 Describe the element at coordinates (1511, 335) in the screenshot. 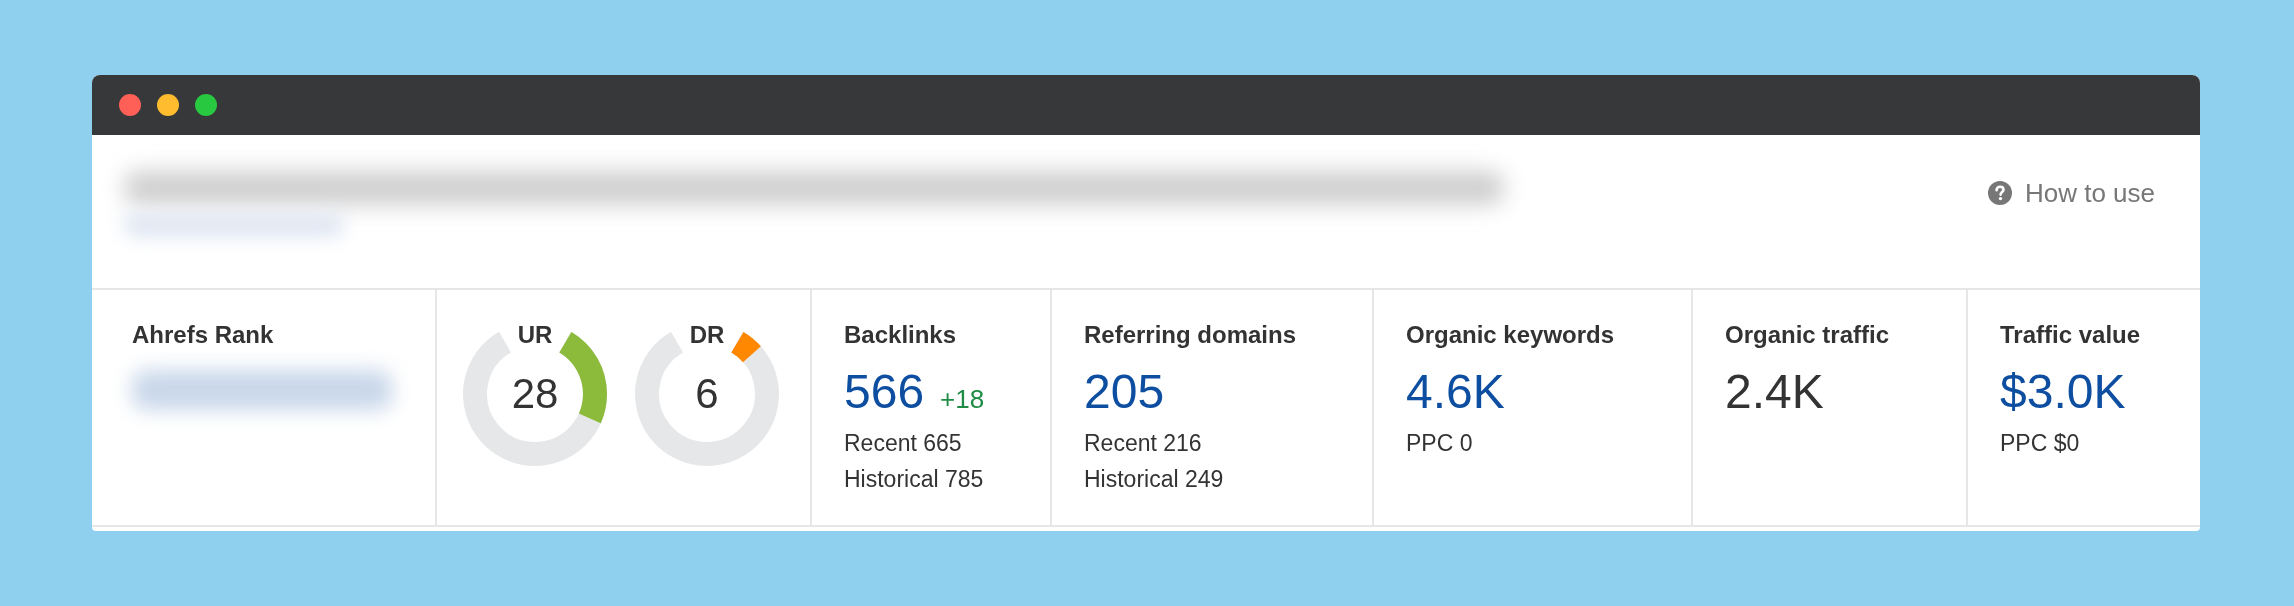

I see `metric-label: Organic keywords` at that location.